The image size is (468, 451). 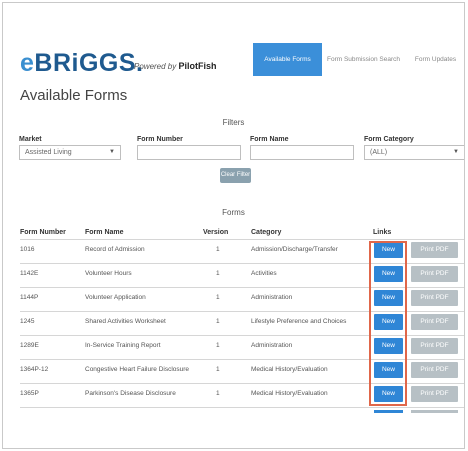 What do you see at coordinates (287, 59) in the screenshot?
I see `nav-available-forms: Available Forms` at bounding box center [287, 59].